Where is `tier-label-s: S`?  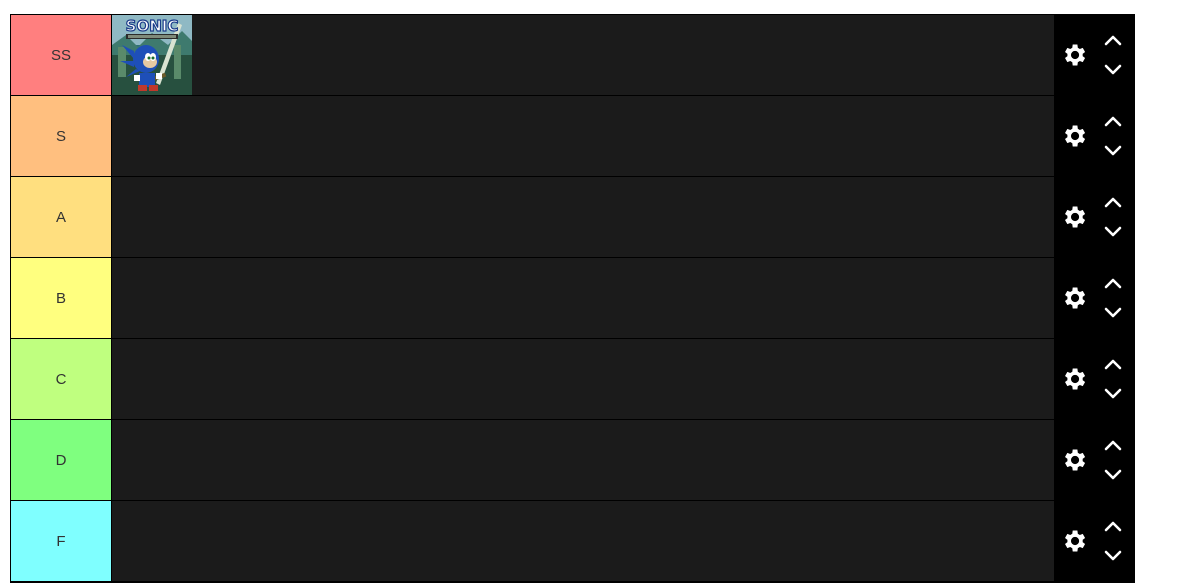
tier-label-s: S is located at coordinates (61, 136).